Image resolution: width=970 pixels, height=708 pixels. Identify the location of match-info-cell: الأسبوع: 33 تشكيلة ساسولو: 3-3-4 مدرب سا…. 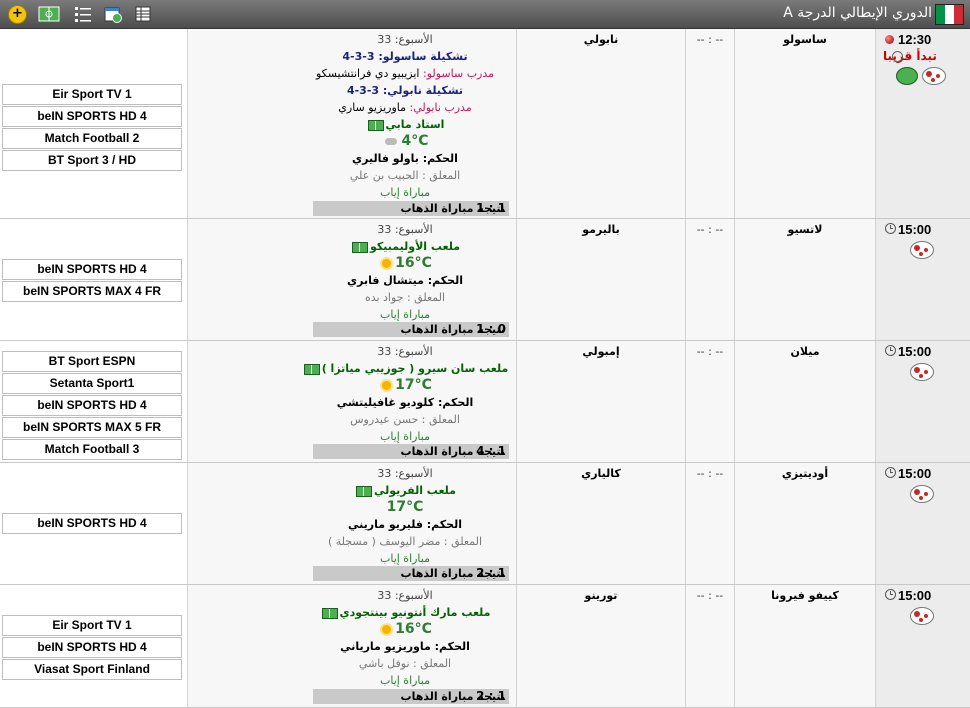
(352, 123).